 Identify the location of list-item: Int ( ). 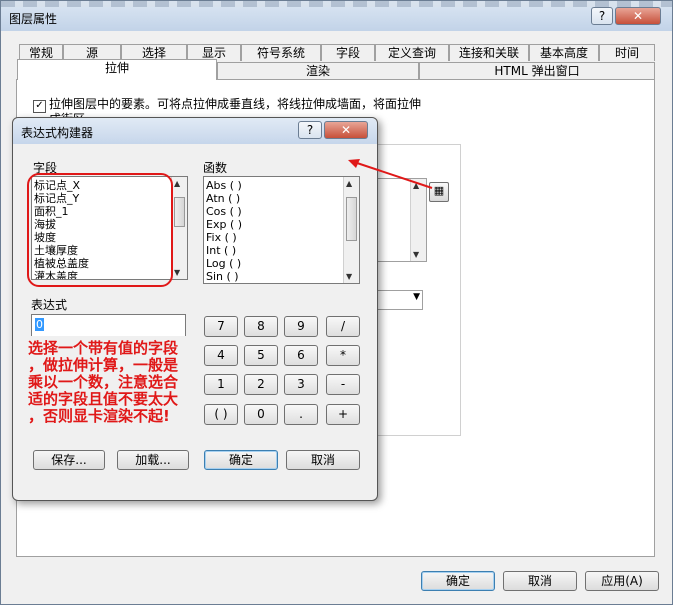
(281, 250).